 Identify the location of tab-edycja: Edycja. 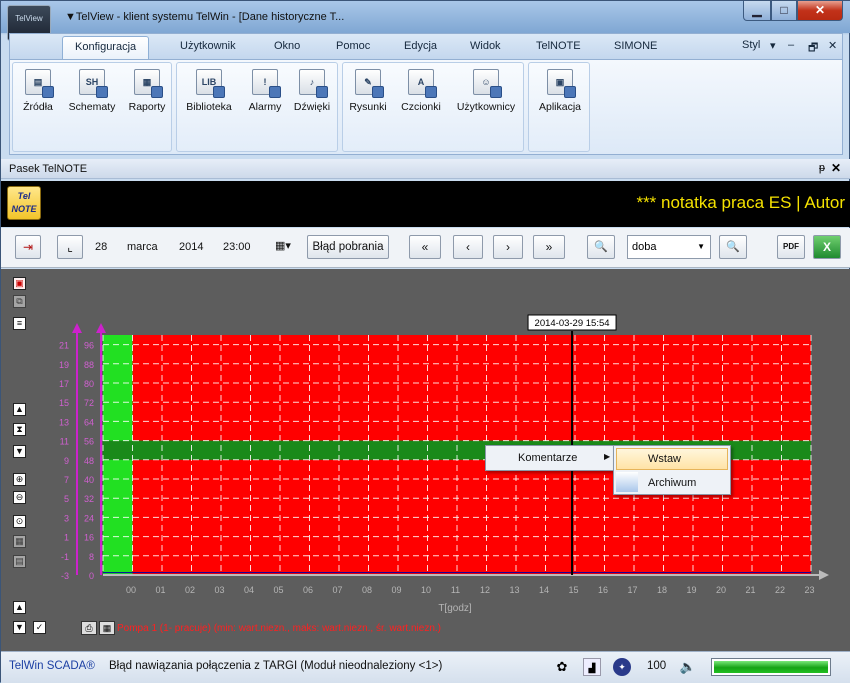
(420, 46).